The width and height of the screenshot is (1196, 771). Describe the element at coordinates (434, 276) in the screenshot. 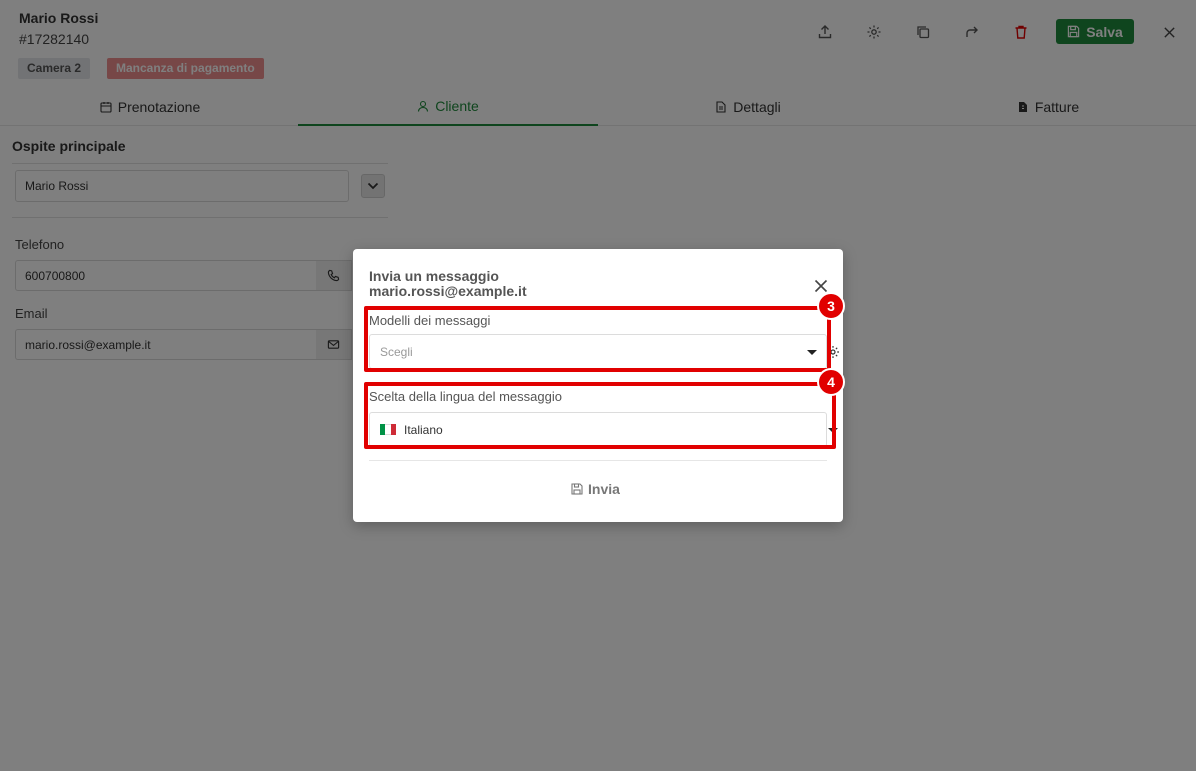

I see `modal-title-line: Invia un messaggio` at that location.